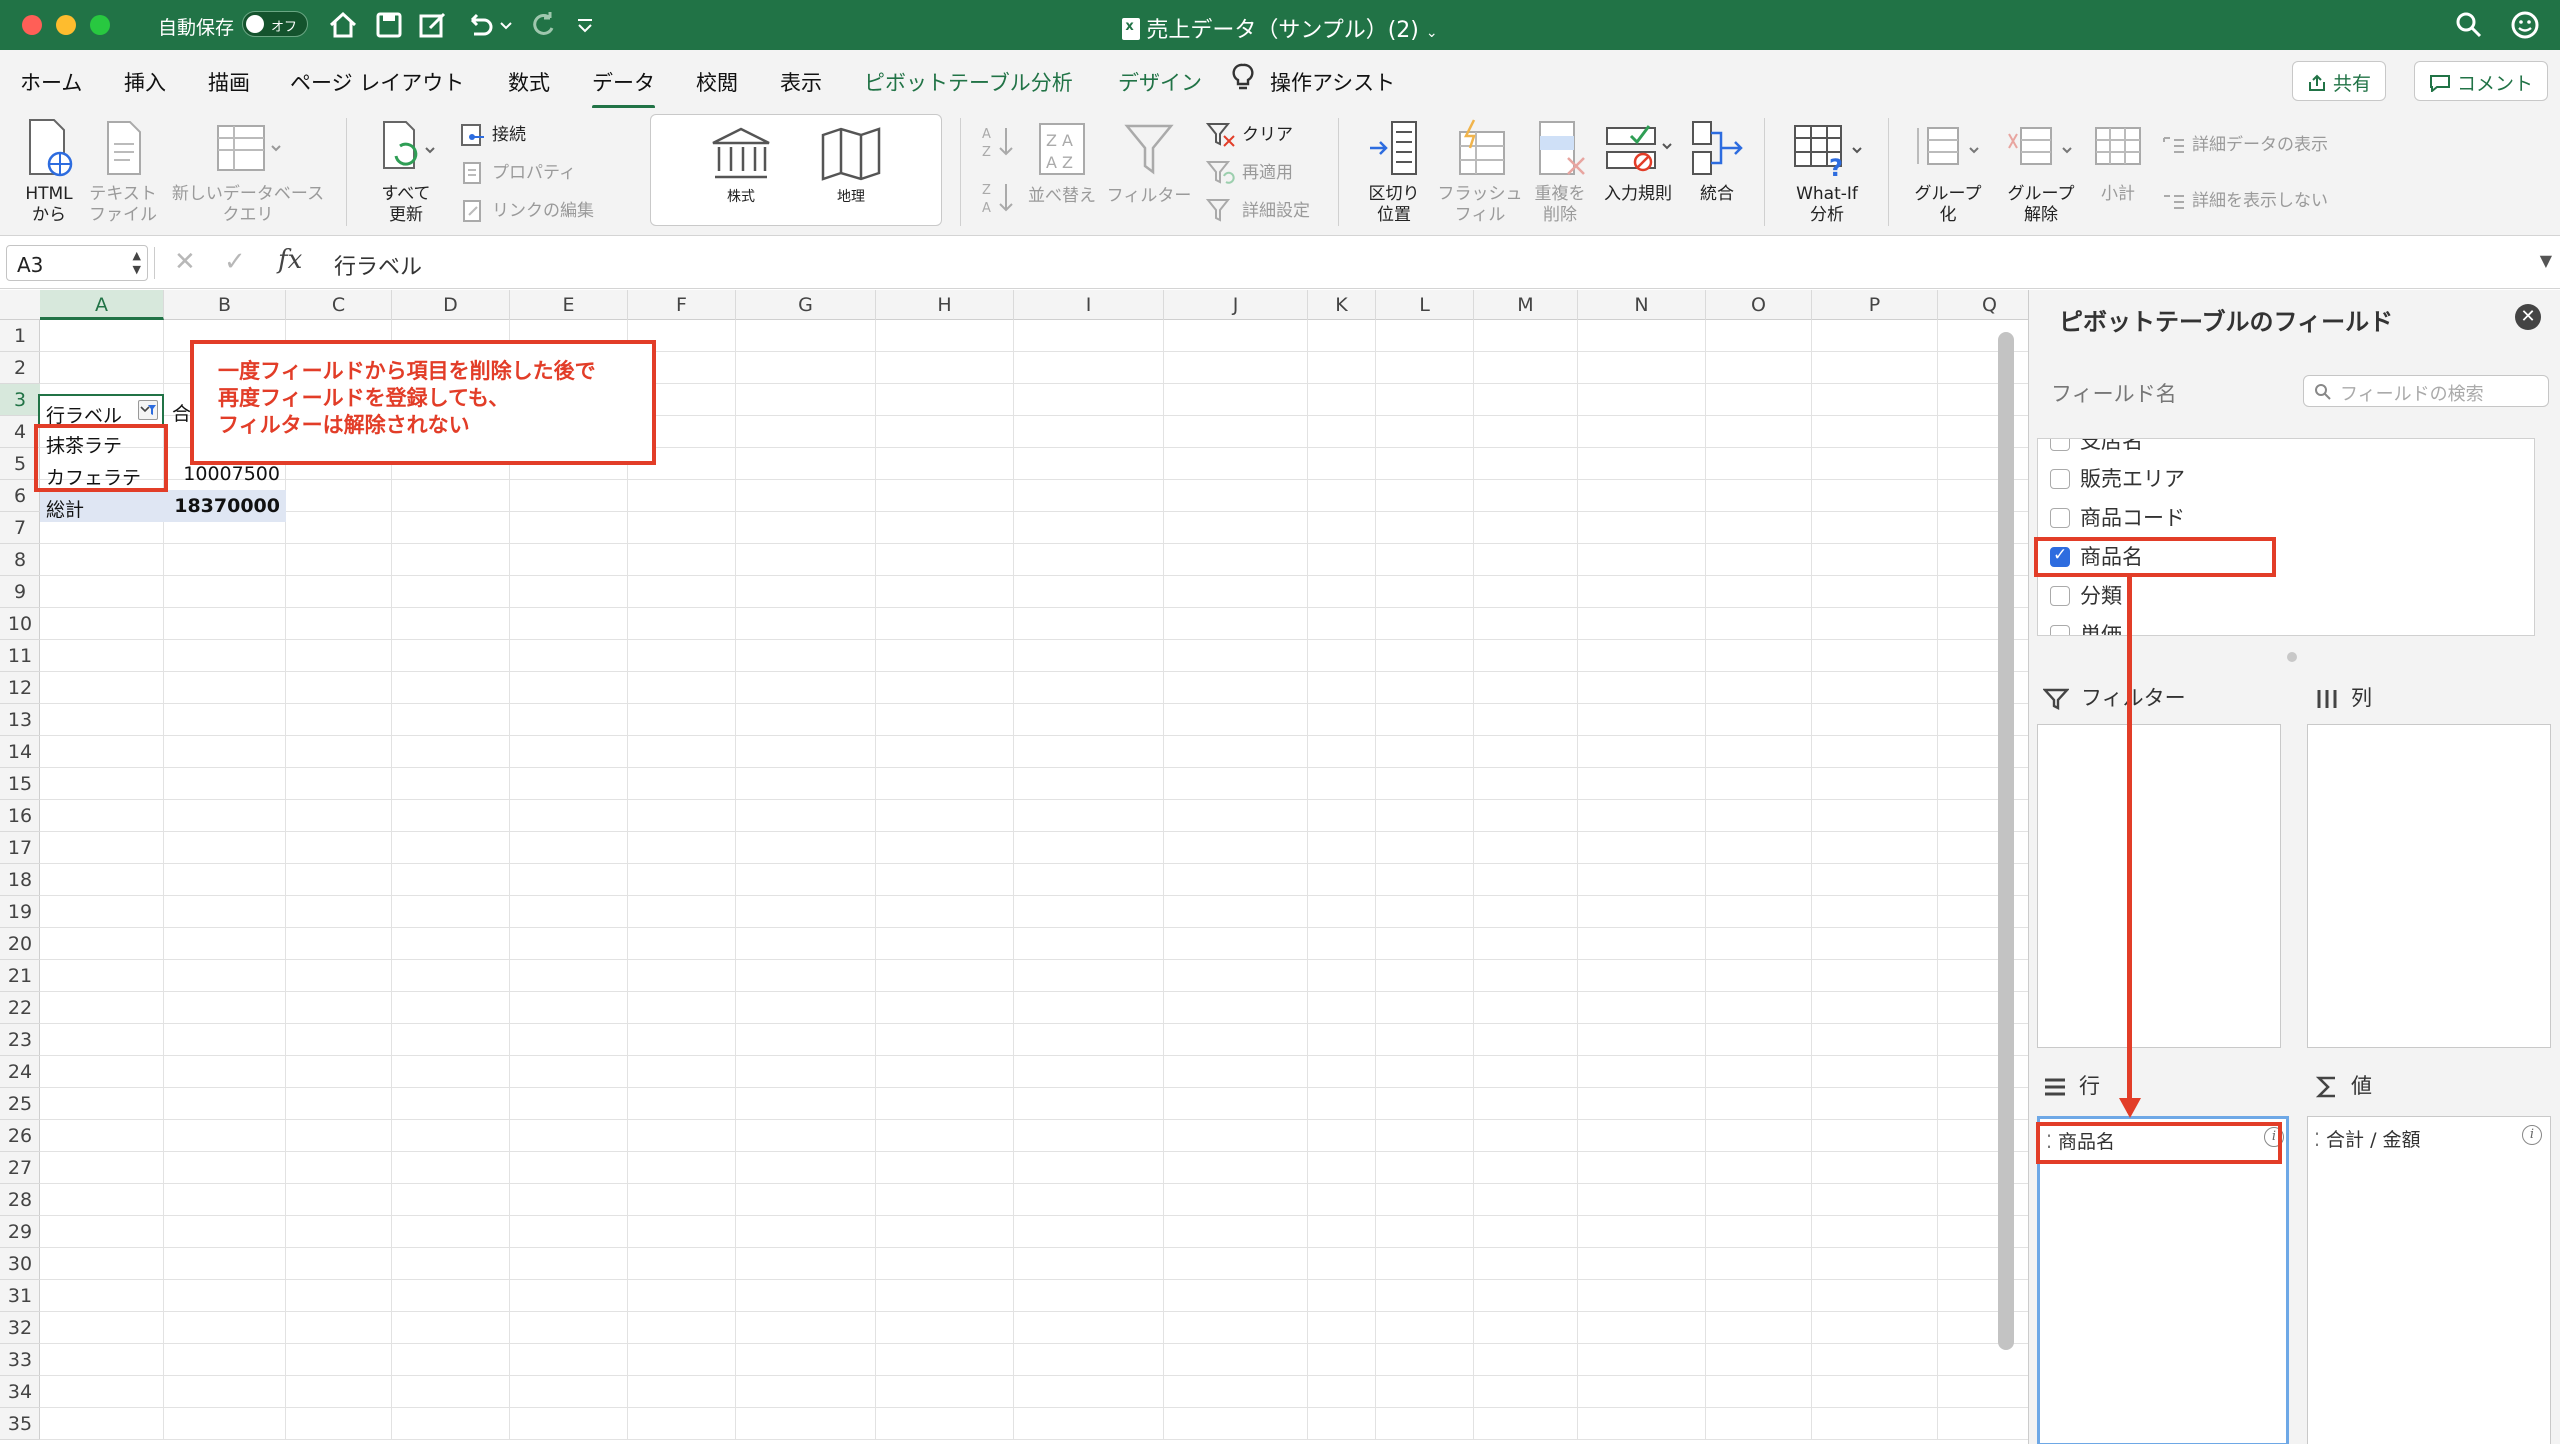  I want to click on row-header-34: 34, so click(20, 1392).